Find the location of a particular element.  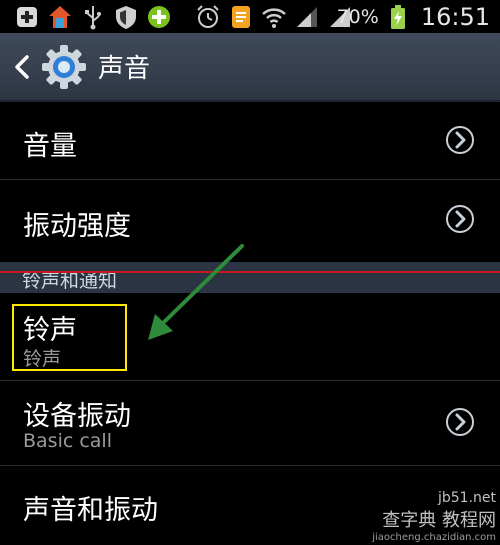

home-app-icon is located at coordinates (60, 17).